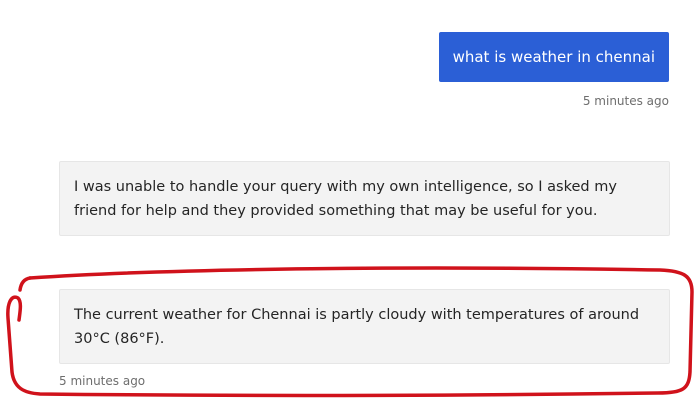  Describe the element at coordinates (625, 101) in the screenshot. I see `user-message-timestamp: 5 minutes ago` at that location.